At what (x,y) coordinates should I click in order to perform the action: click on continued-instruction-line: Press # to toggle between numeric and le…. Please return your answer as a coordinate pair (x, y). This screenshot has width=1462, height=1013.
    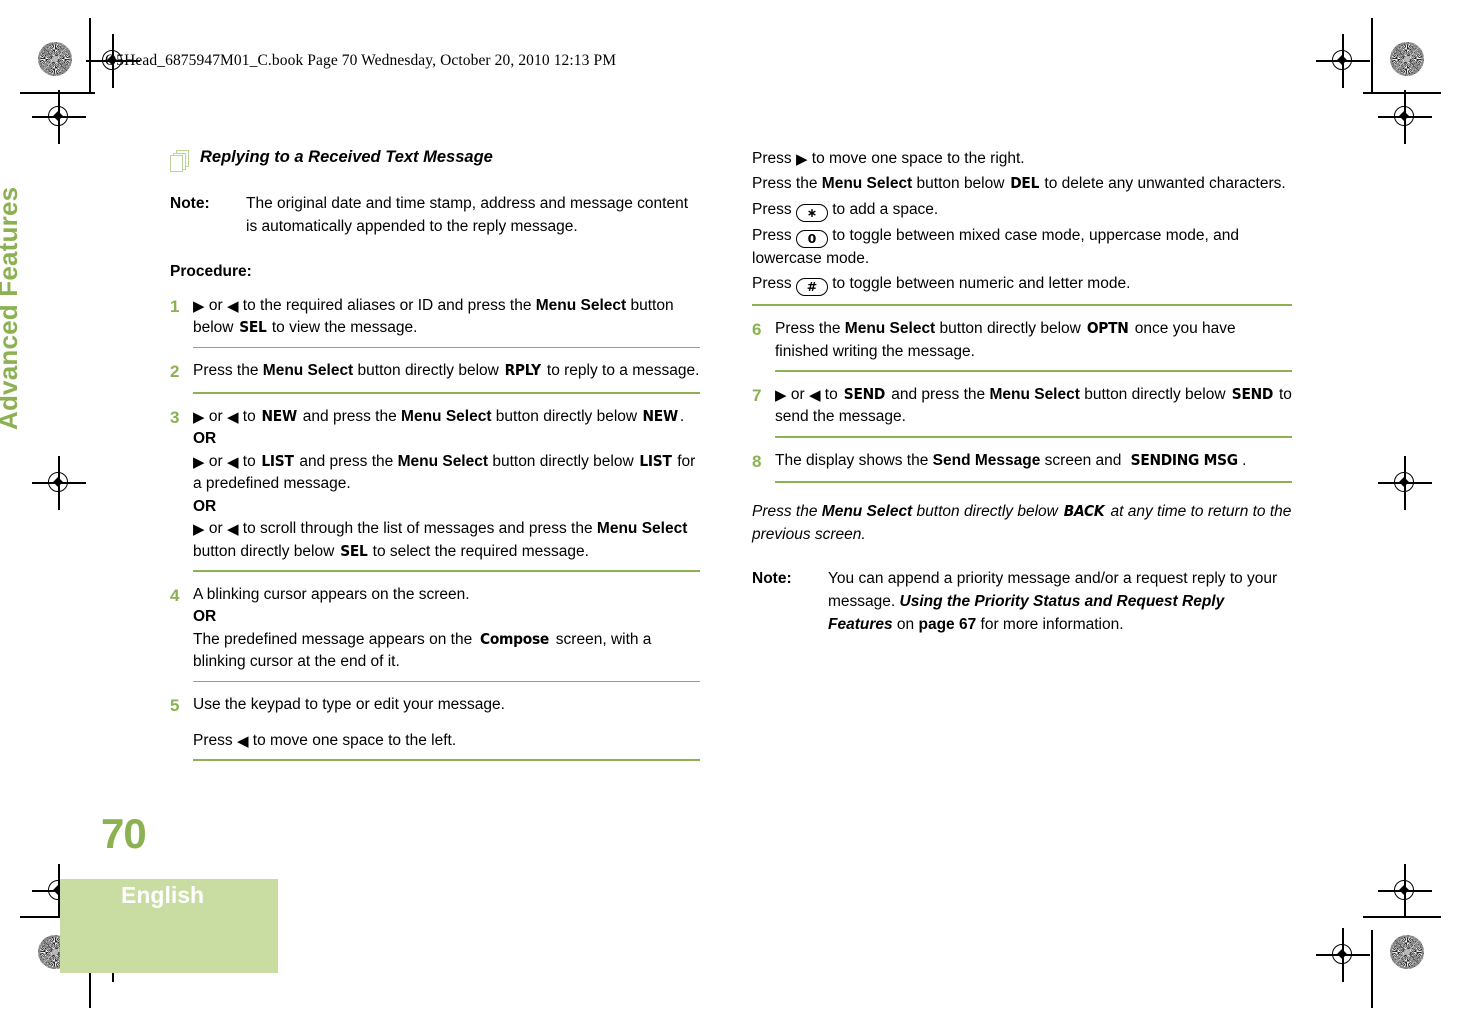
    Looking at the image, I should click on (1022, 285).